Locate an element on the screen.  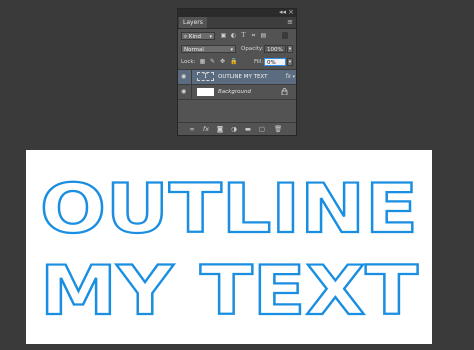
blend-mode-dropdown: Normal ▾ is located at coordinates (208, 49).